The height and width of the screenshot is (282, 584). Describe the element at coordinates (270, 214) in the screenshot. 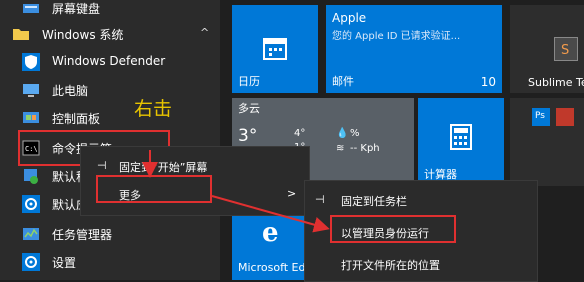

I see `arrow-to-run-as-admin` at that location.